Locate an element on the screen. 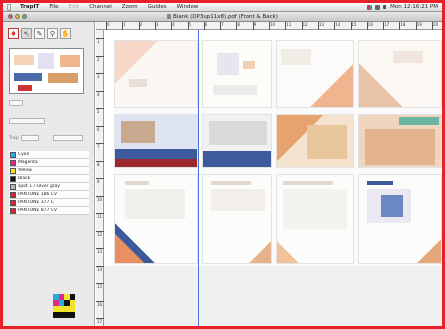  separation-name: Yellow is located at coordinates (25, 170).